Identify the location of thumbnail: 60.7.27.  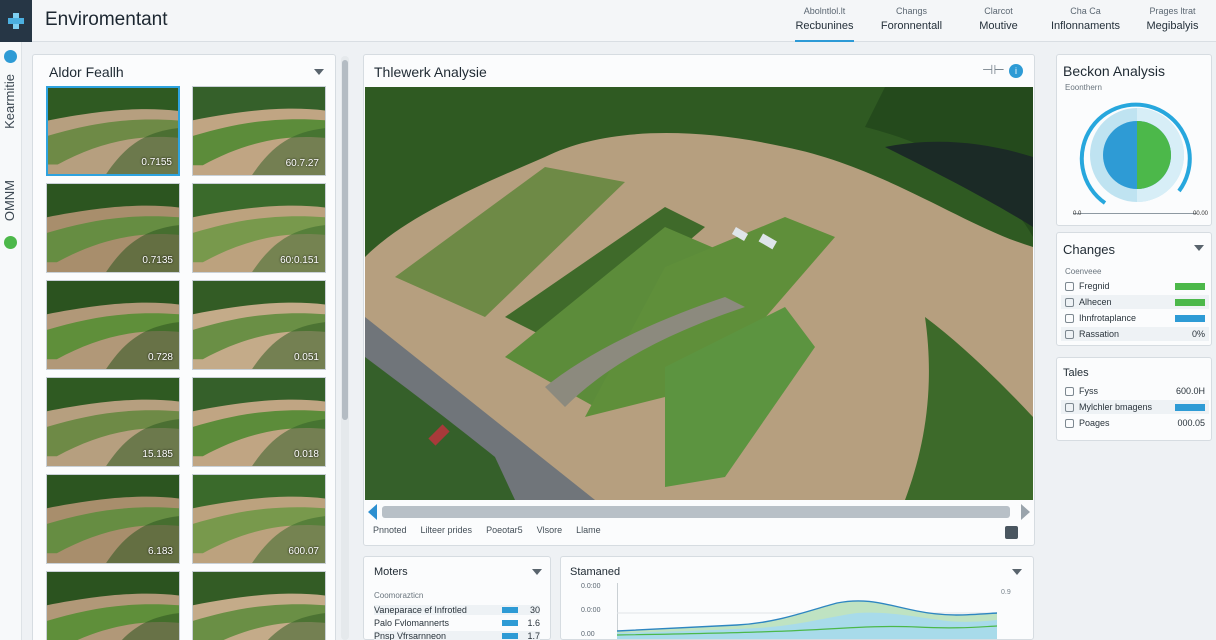
(259, 131).